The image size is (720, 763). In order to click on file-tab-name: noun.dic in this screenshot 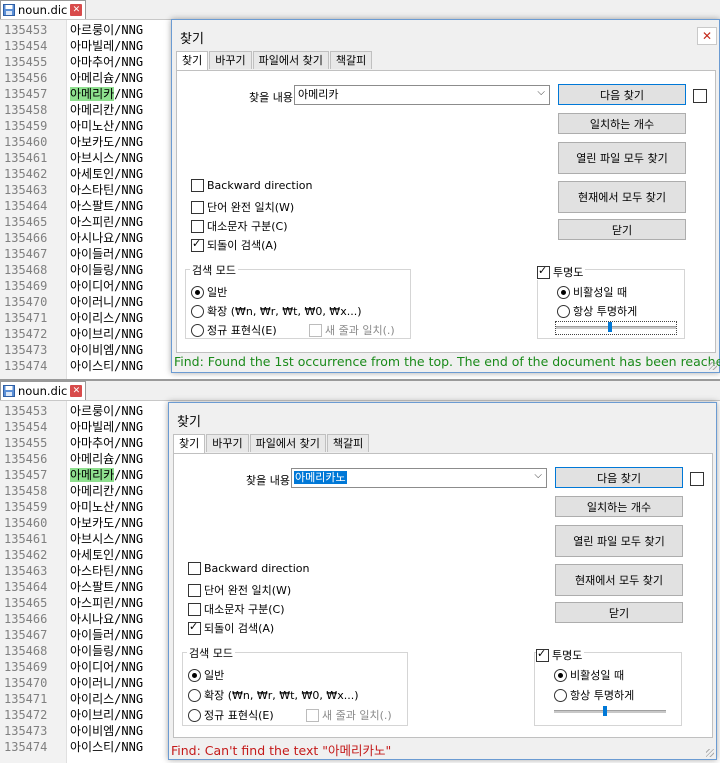, I will do `click(43, 391)`.